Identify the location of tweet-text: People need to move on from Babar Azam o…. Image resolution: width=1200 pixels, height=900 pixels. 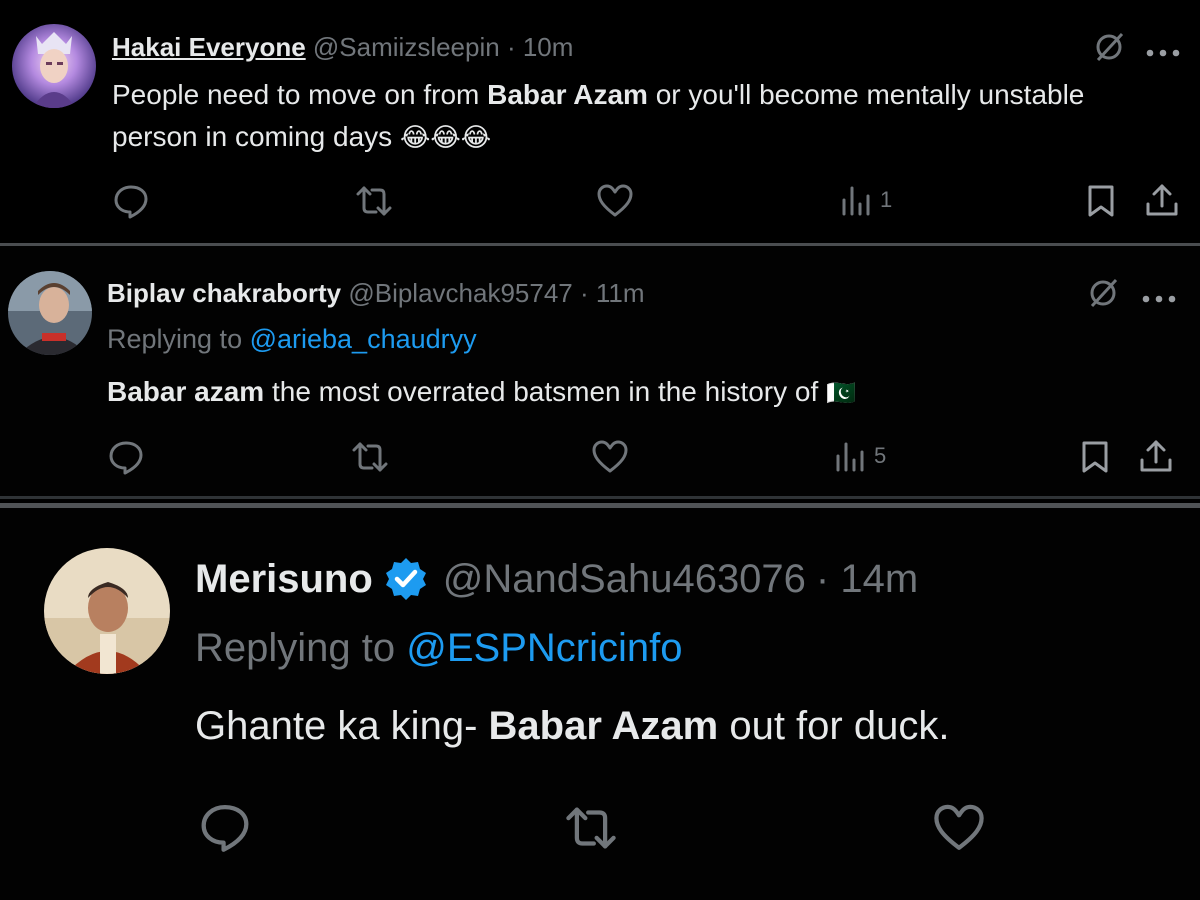
(598, 115).